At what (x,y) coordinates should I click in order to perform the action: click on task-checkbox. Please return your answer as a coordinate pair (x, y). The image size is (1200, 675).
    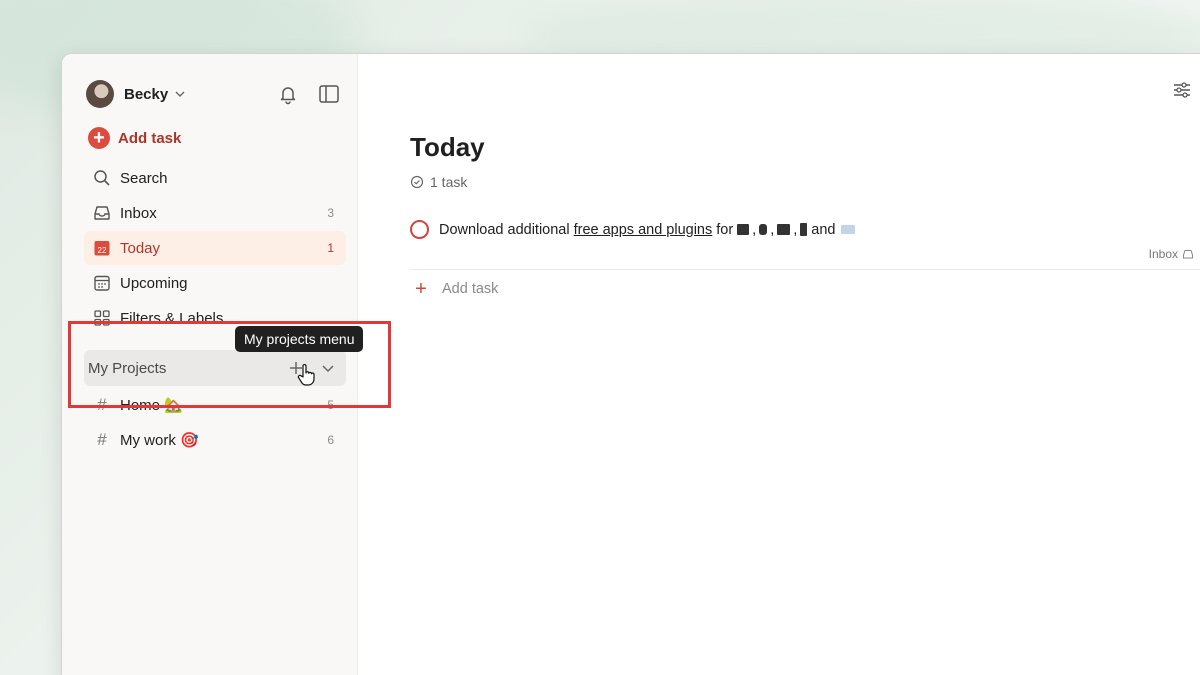
    Looking at the image, I should click on (419, 229).